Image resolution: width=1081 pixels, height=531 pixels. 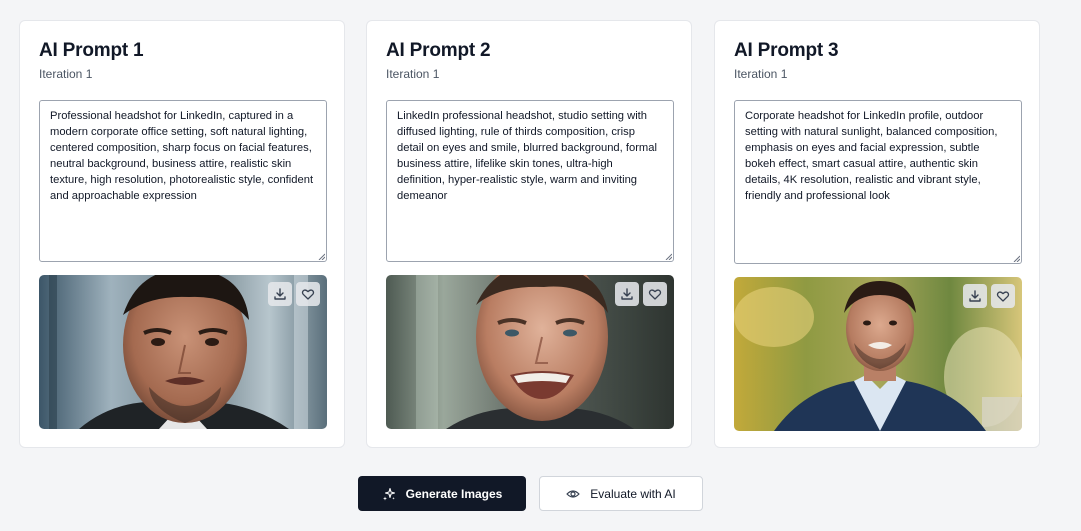 I want to click on card-title: AI Prompt 2, so click(x=438, y=50).